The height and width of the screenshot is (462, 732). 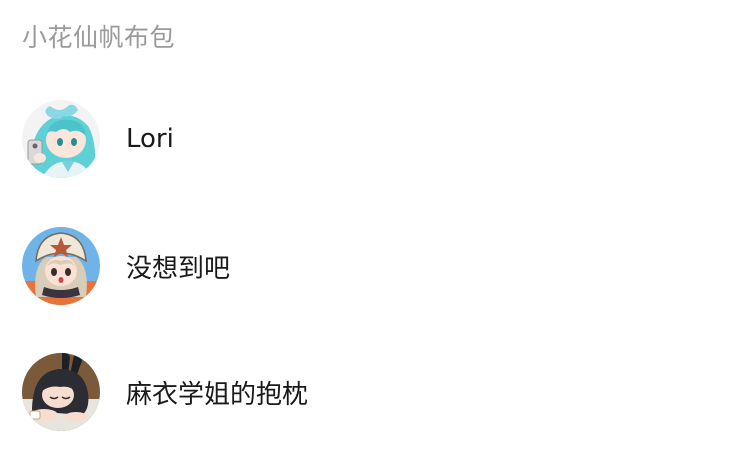 I want to click on avatar-anime-bunny-girl-icon, so click(x=61, y=392).